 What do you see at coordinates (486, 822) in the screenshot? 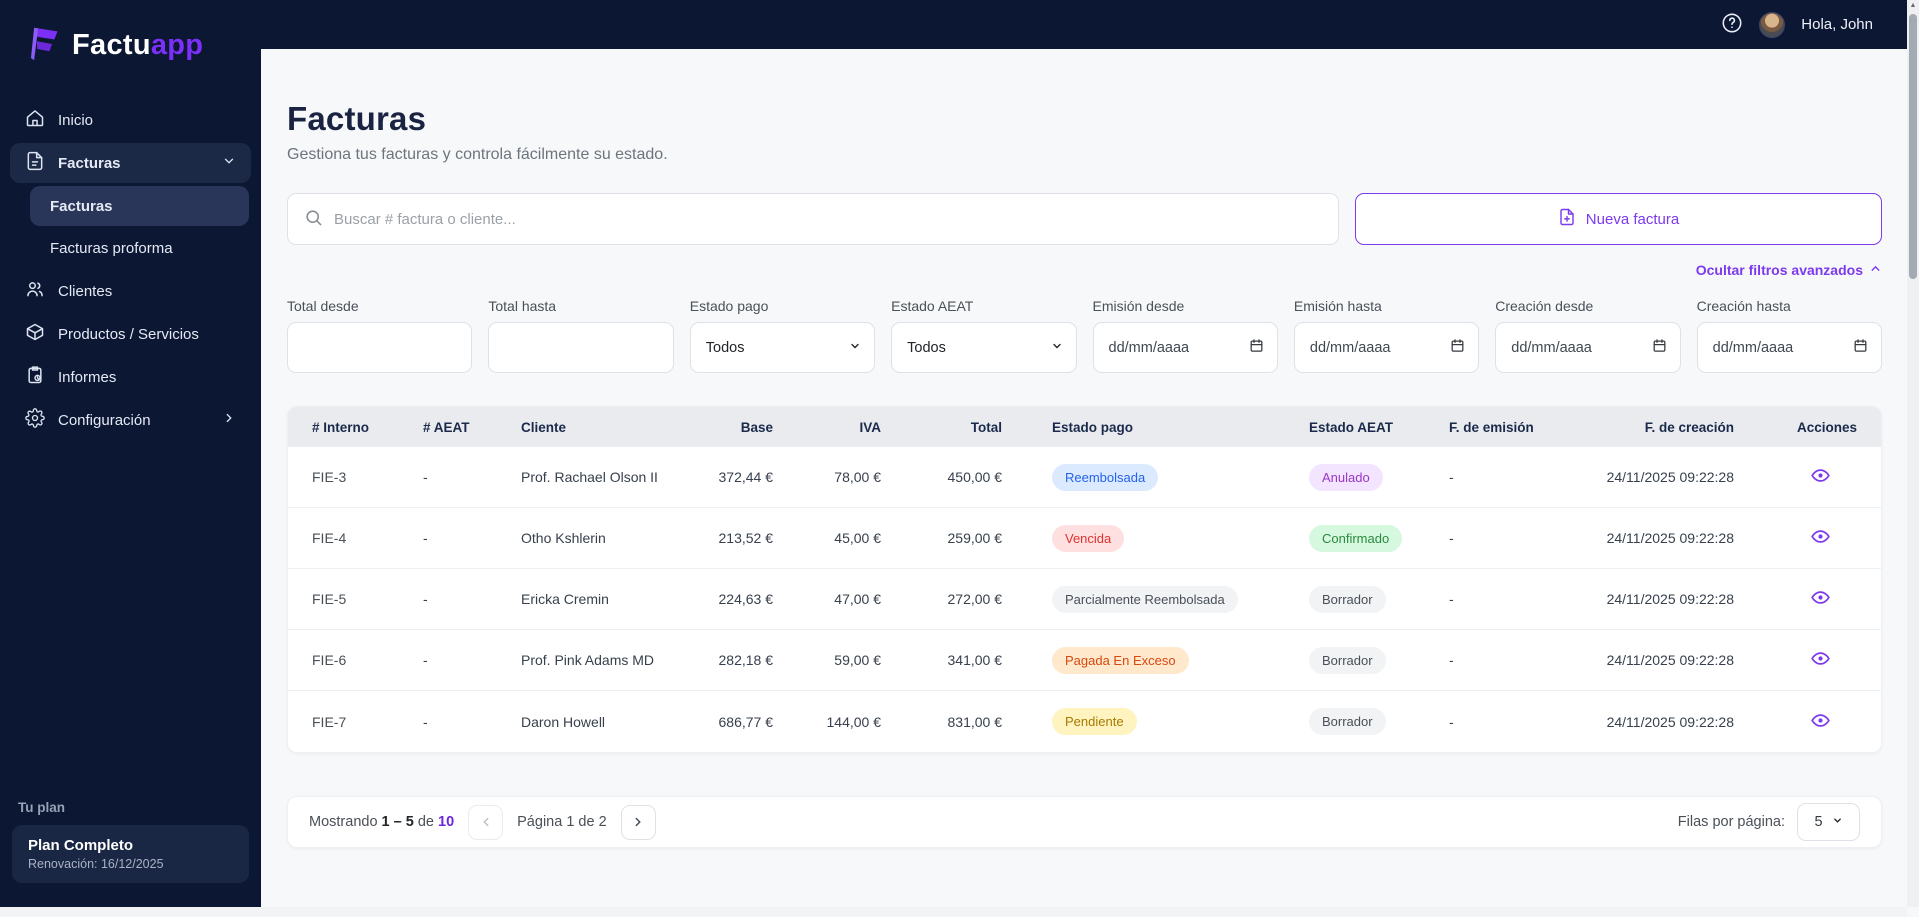
I see `prev-page-button` at bounding box center [486, 822].